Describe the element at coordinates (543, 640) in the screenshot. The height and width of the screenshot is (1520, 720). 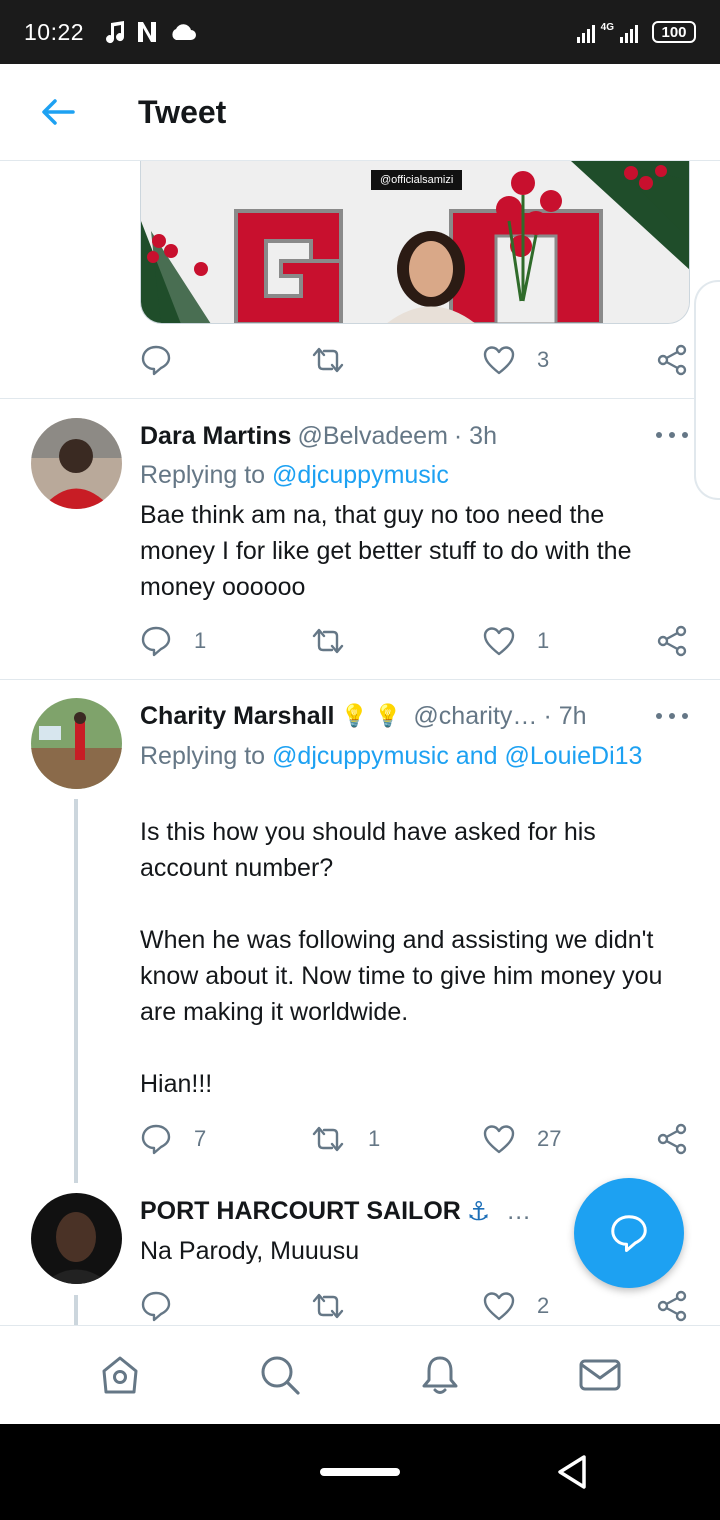
I see `like-count: 1` at that location.